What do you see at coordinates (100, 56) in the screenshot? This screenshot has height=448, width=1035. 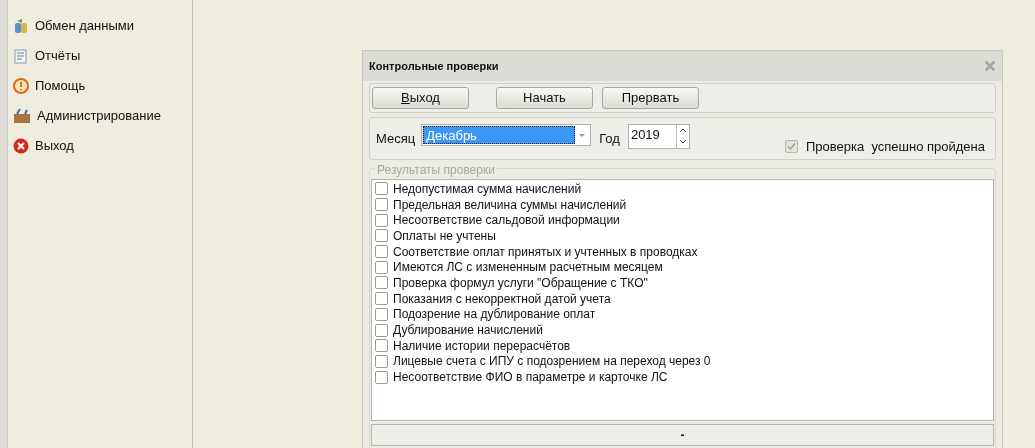 I see `sidebar-item: Отчёты` at bounding box center [100, 56].